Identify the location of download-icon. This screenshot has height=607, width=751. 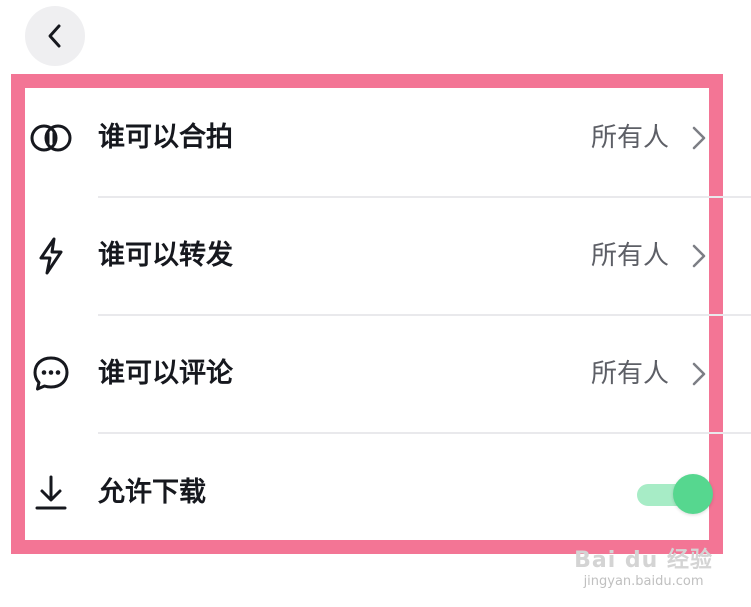
(51, 493).